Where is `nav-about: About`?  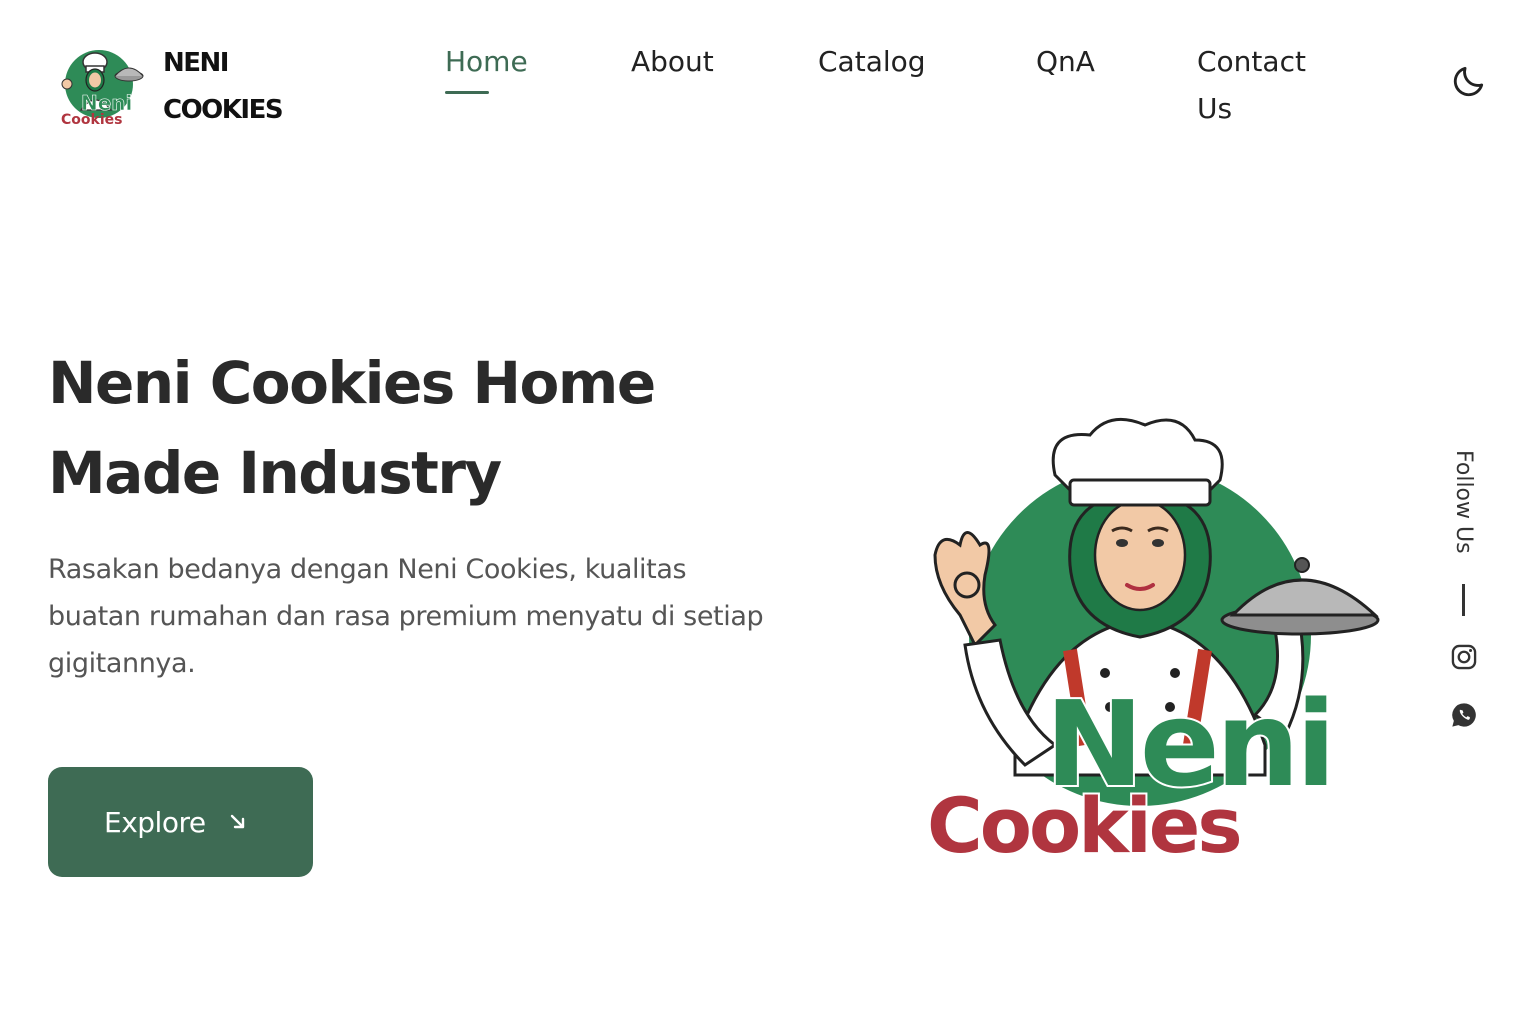 nav-about: About is located at coordinates (672, 61).